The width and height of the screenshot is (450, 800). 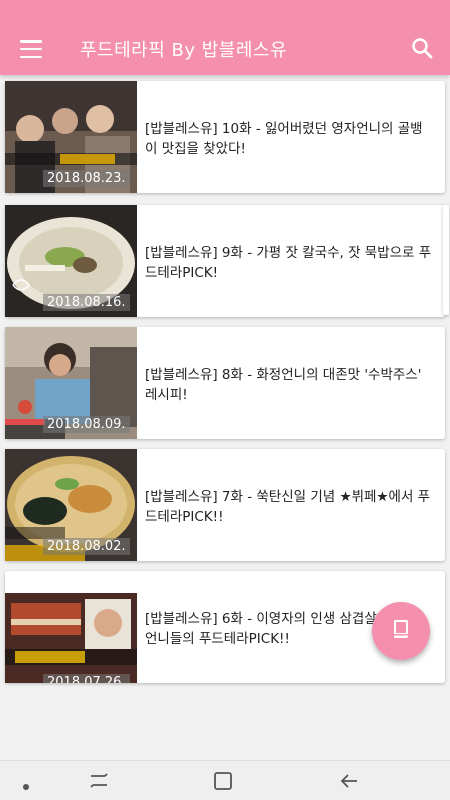 I want to click on episode-thumbnail: 2018.08.16., so click(x=71, y=261).